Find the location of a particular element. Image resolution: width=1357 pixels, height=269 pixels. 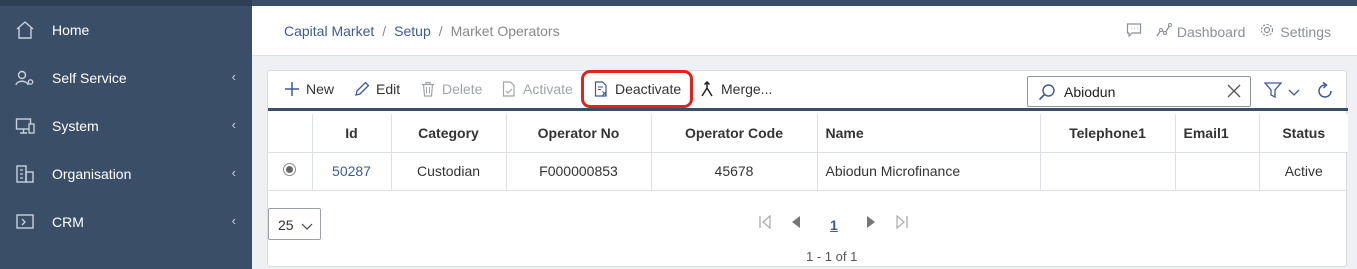

activate-label: Activate is located at coordinates (548, 89).